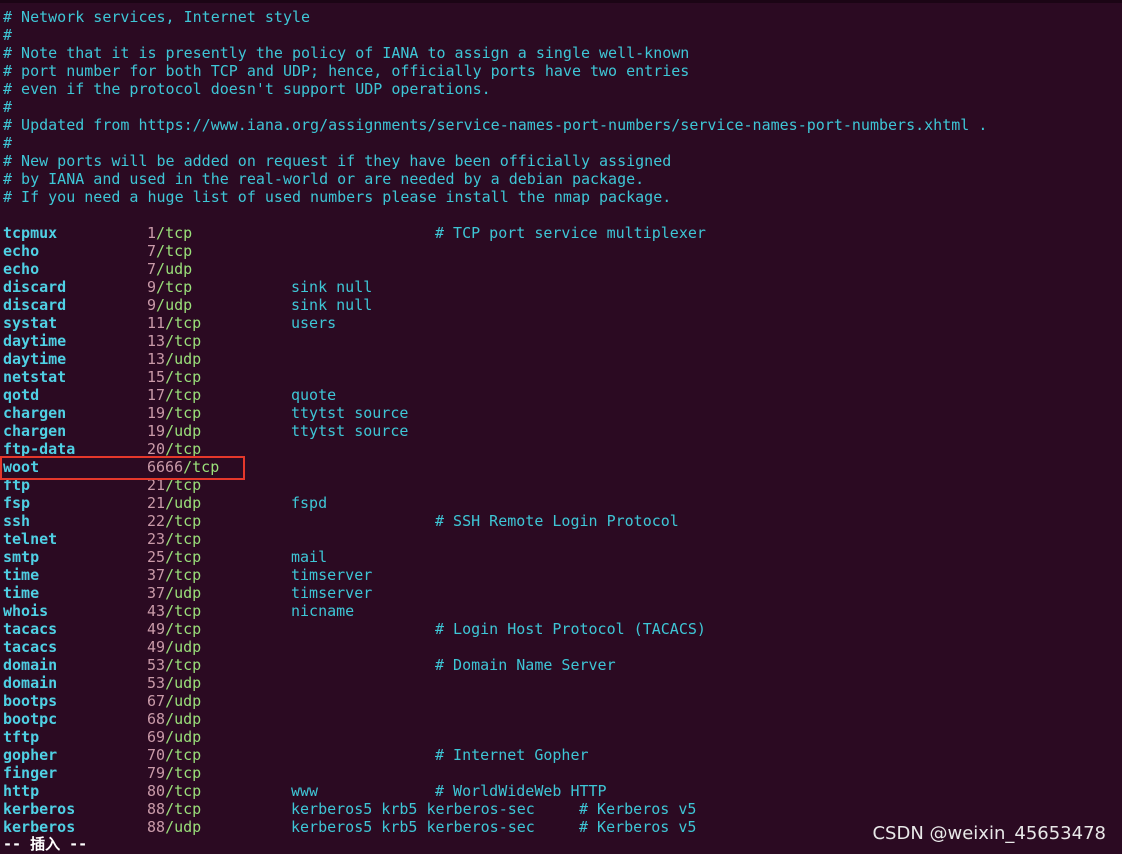 The width and height of the screenshot is (1122, 854). I want to click on port-protocol: 22/tcp, so click(174, 521).